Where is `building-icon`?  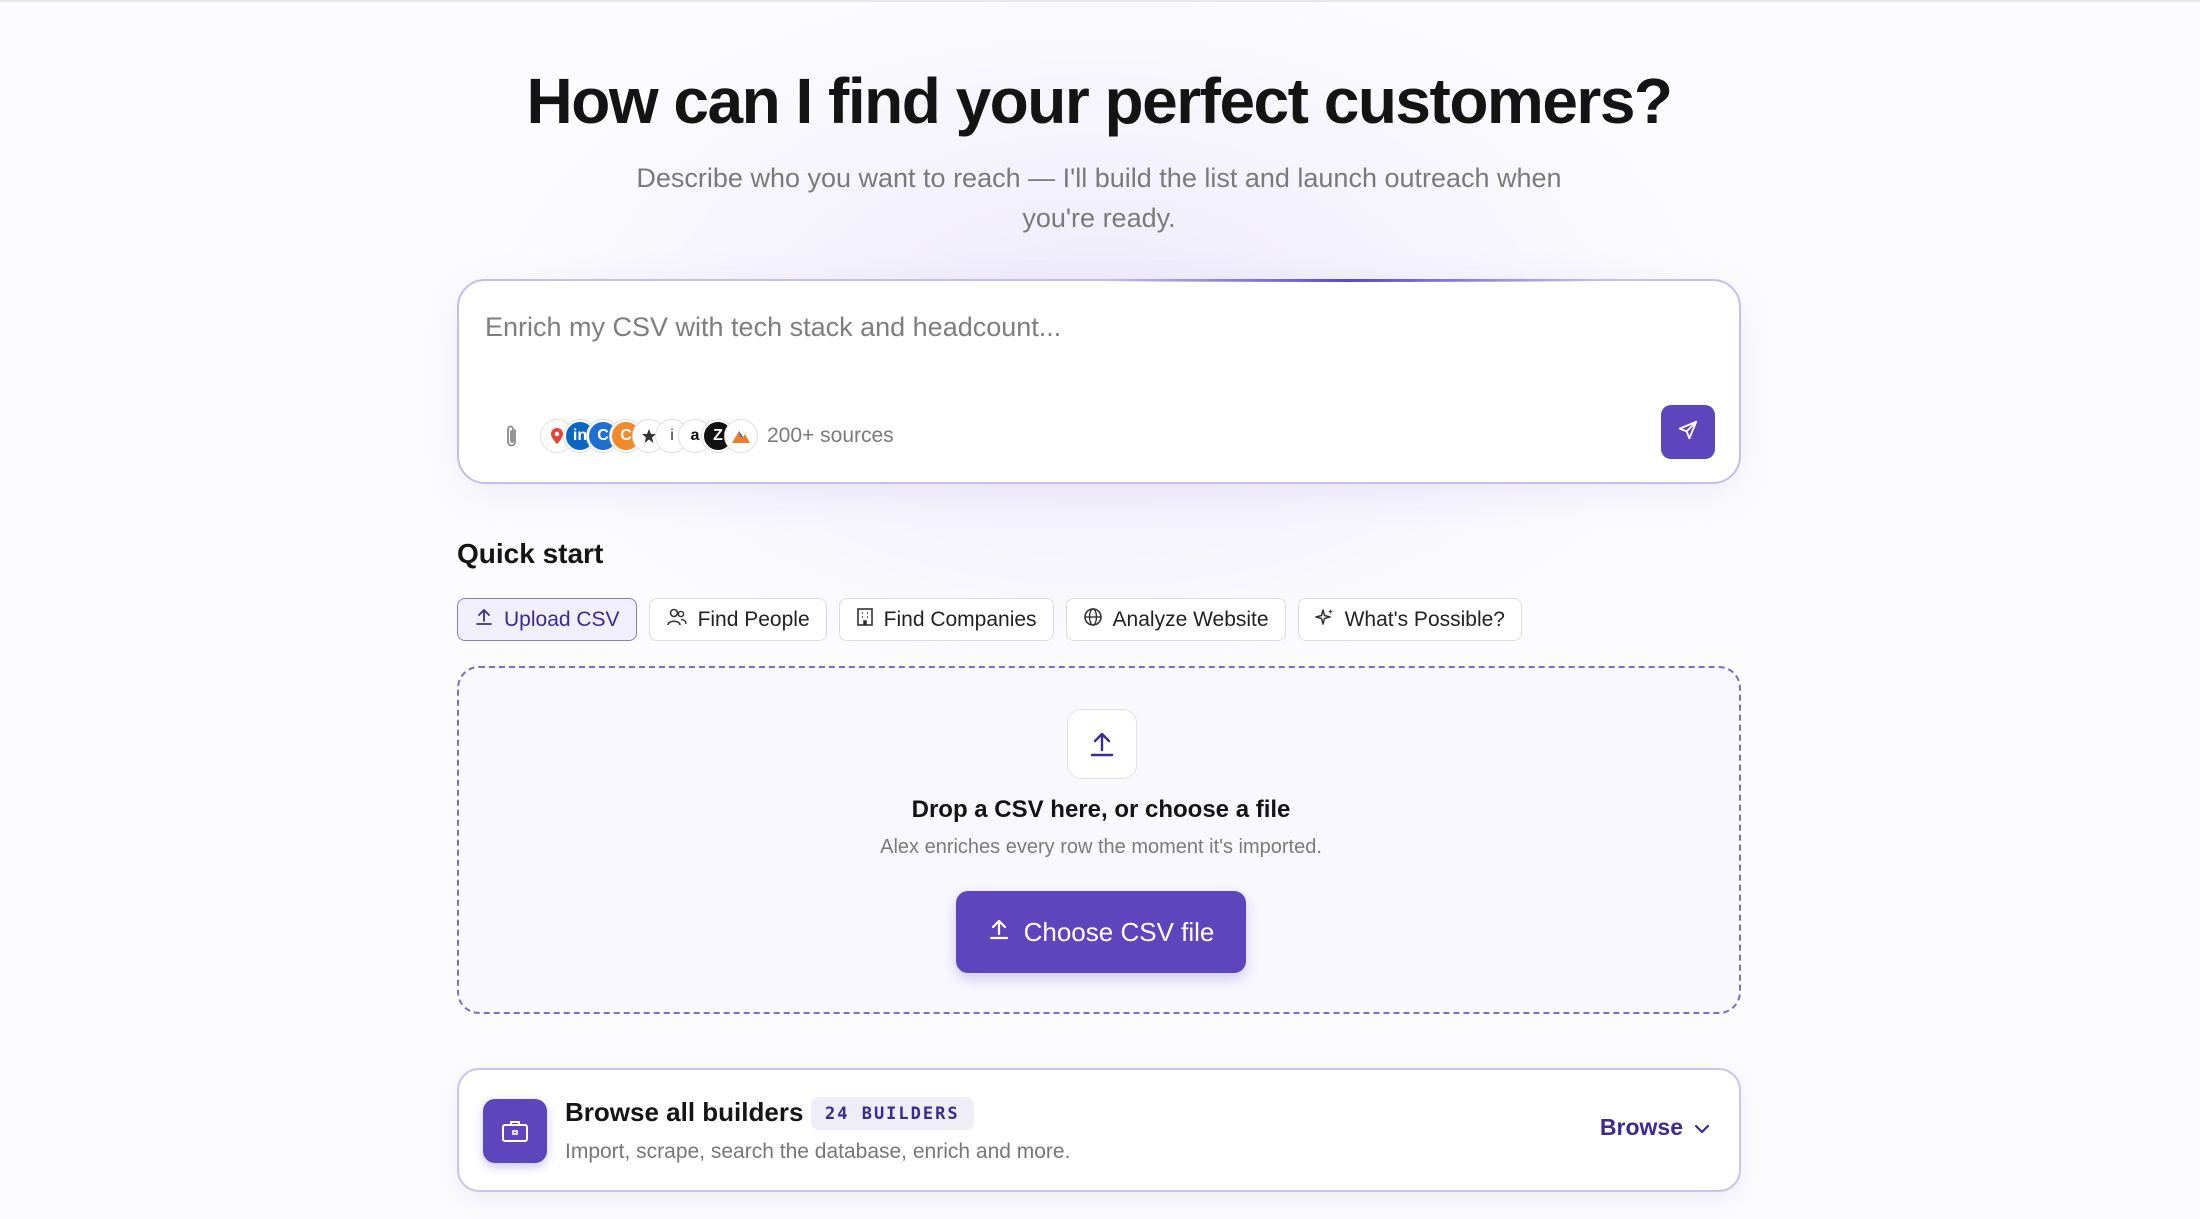 building-icon is located at coordinates (865, 620).